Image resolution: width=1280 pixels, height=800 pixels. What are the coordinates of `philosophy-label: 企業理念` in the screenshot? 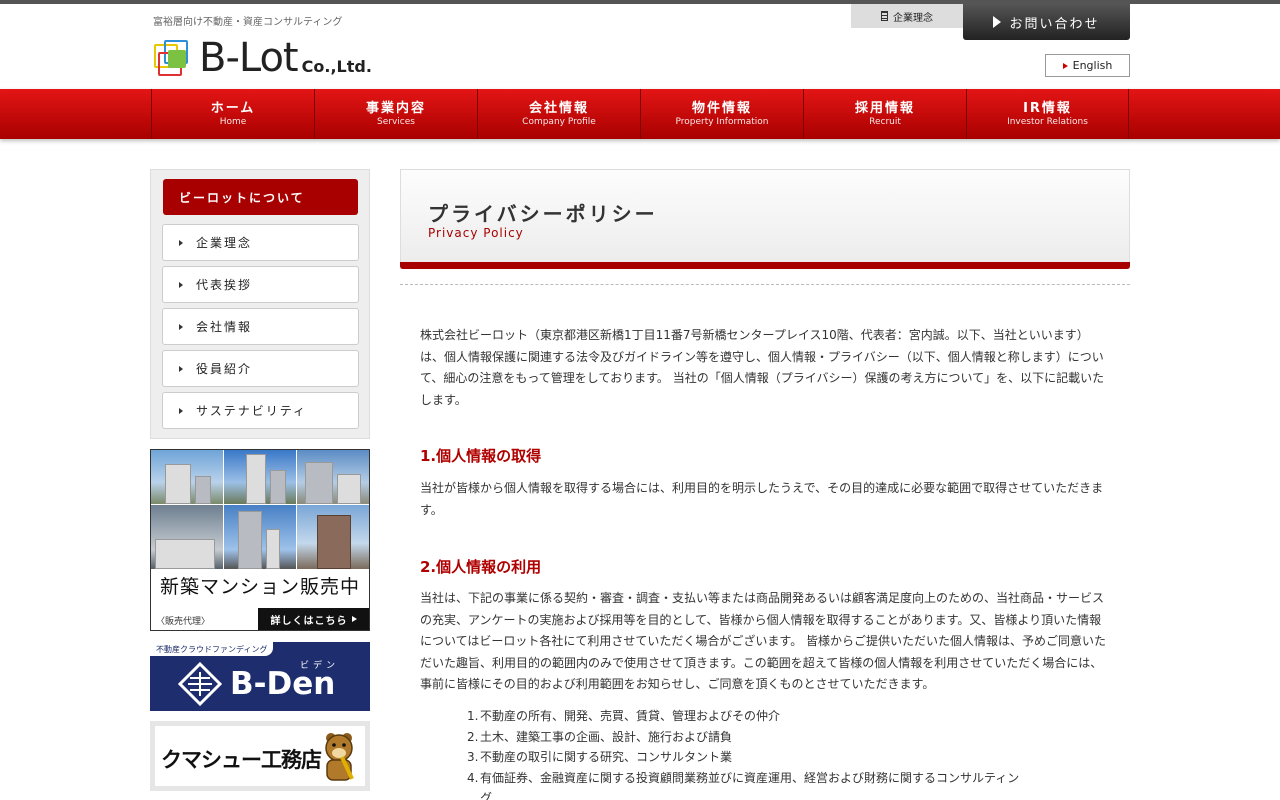 It's located at (913, 18).